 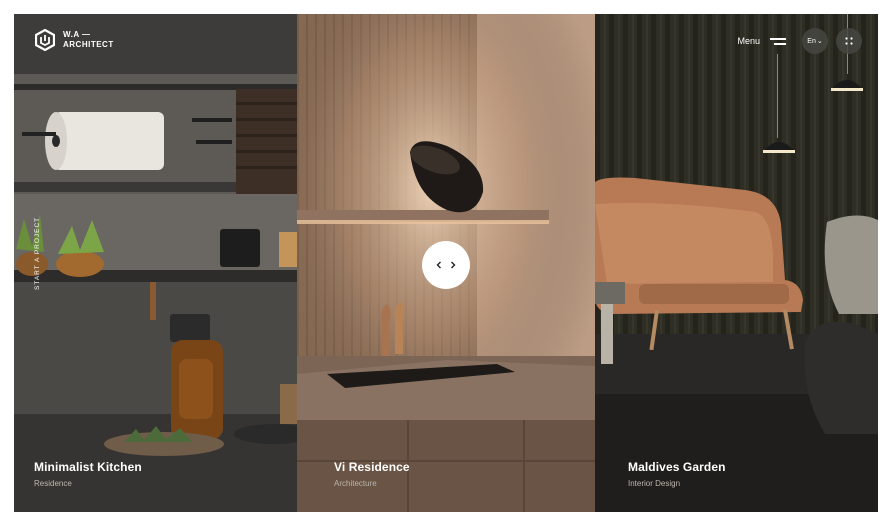 What do you see at coordinates (355, 483) in the screenshot?
I see `project-category: Architecture` at bounding box center [355, 483].